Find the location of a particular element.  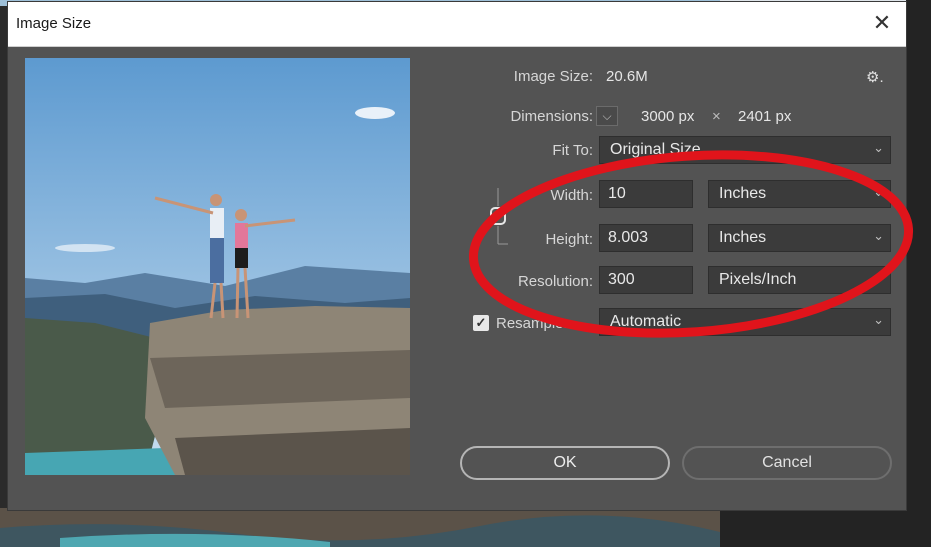

resolution-input is located at coordinates (646, 280).